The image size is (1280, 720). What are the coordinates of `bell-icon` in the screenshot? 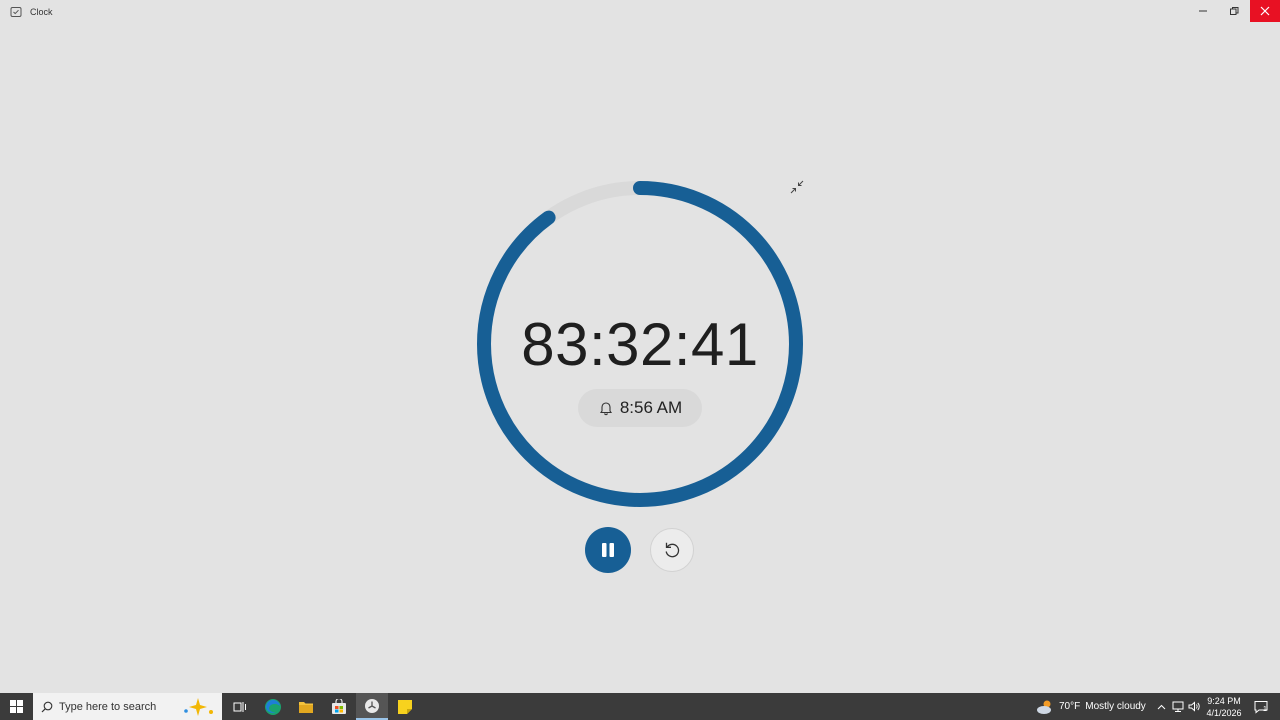 It's located at (605, 409).